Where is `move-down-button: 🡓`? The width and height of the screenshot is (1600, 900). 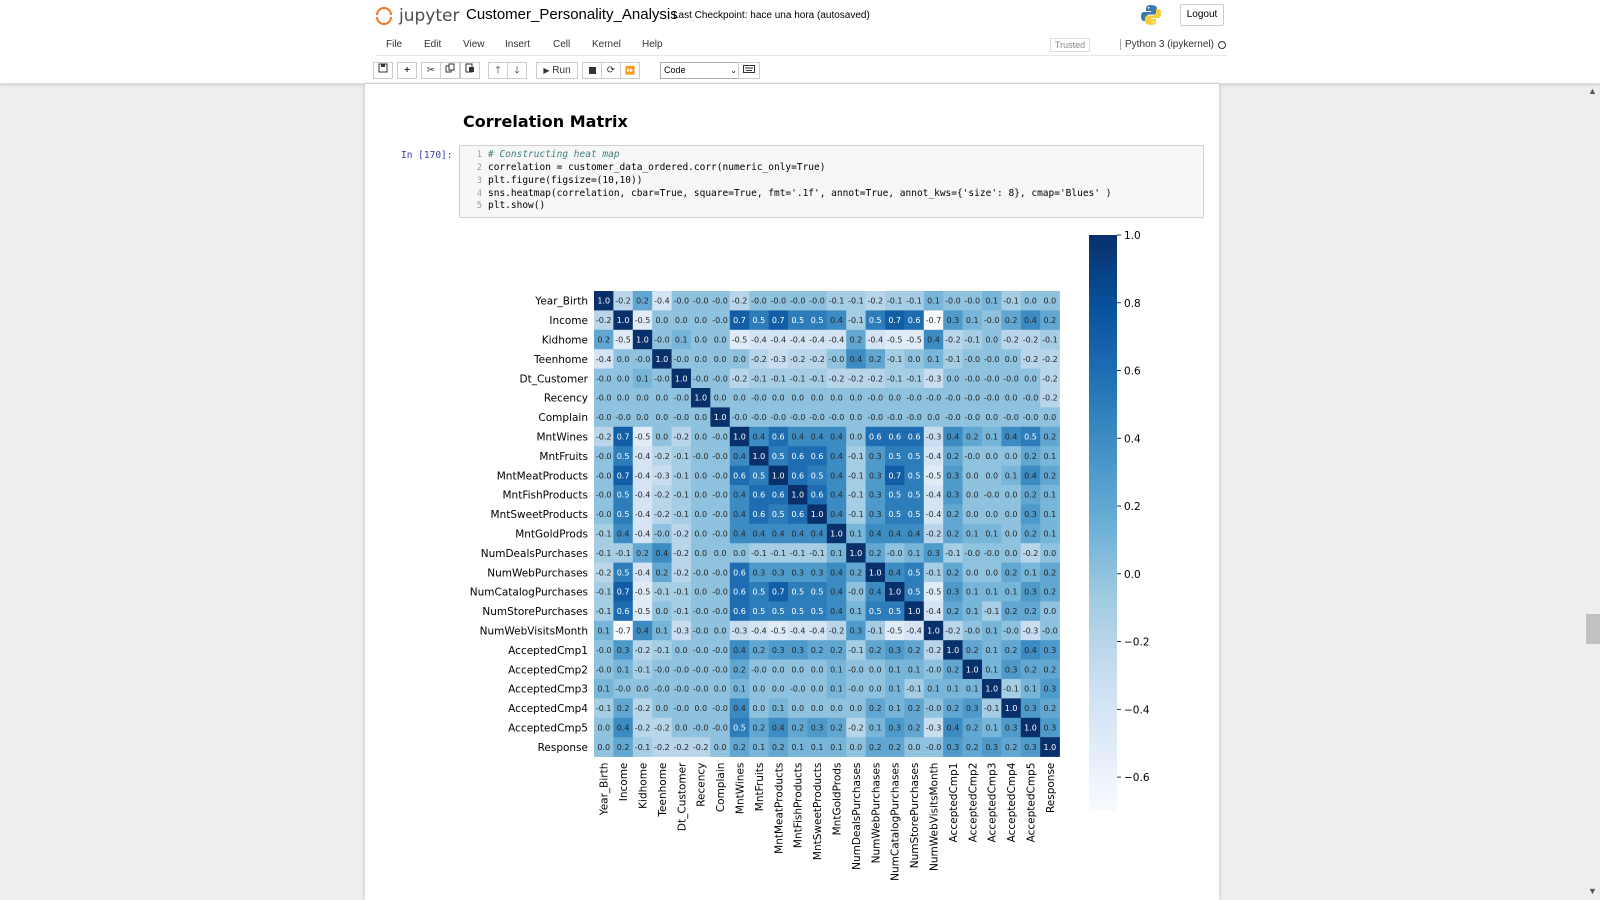 move-down-button: 🡓 is located at coordinates (517, 70).